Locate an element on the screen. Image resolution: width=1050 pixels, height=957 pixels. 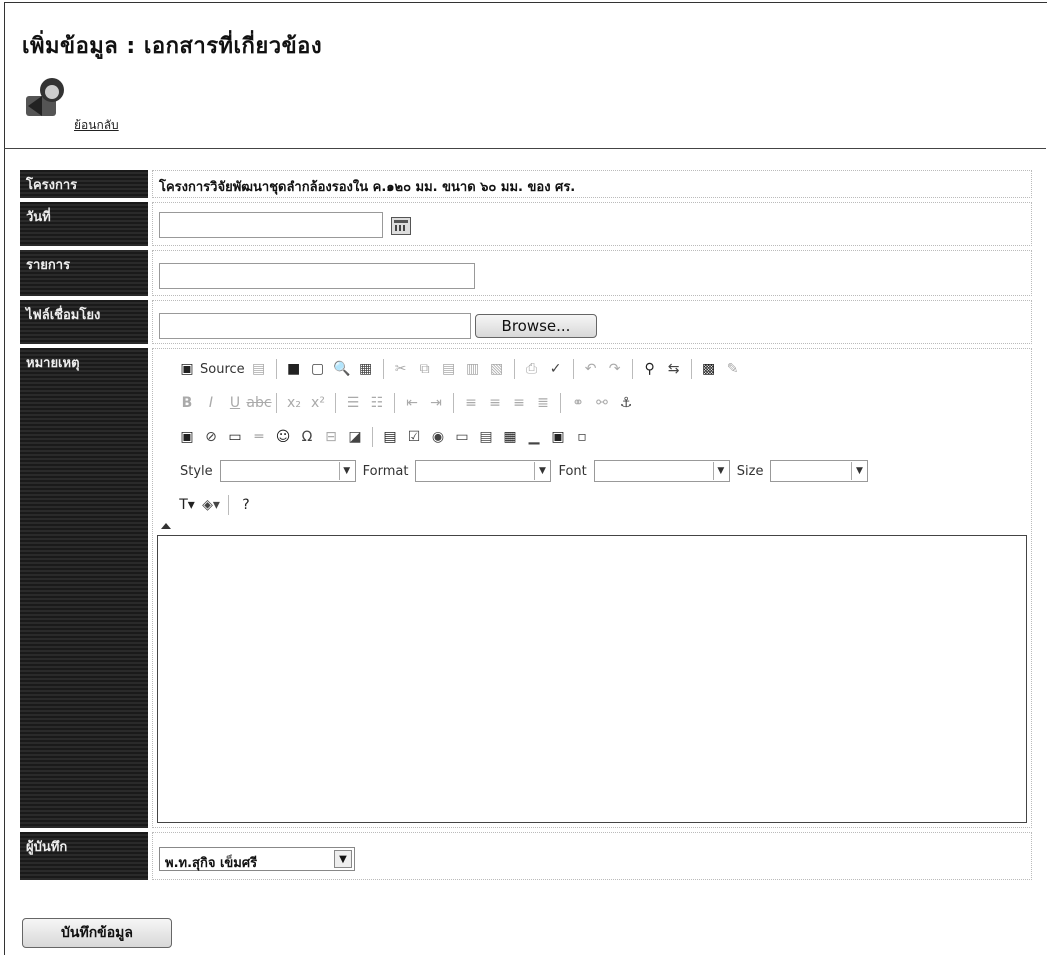
div-icon: ◪ is located at coordinates (355, 437).